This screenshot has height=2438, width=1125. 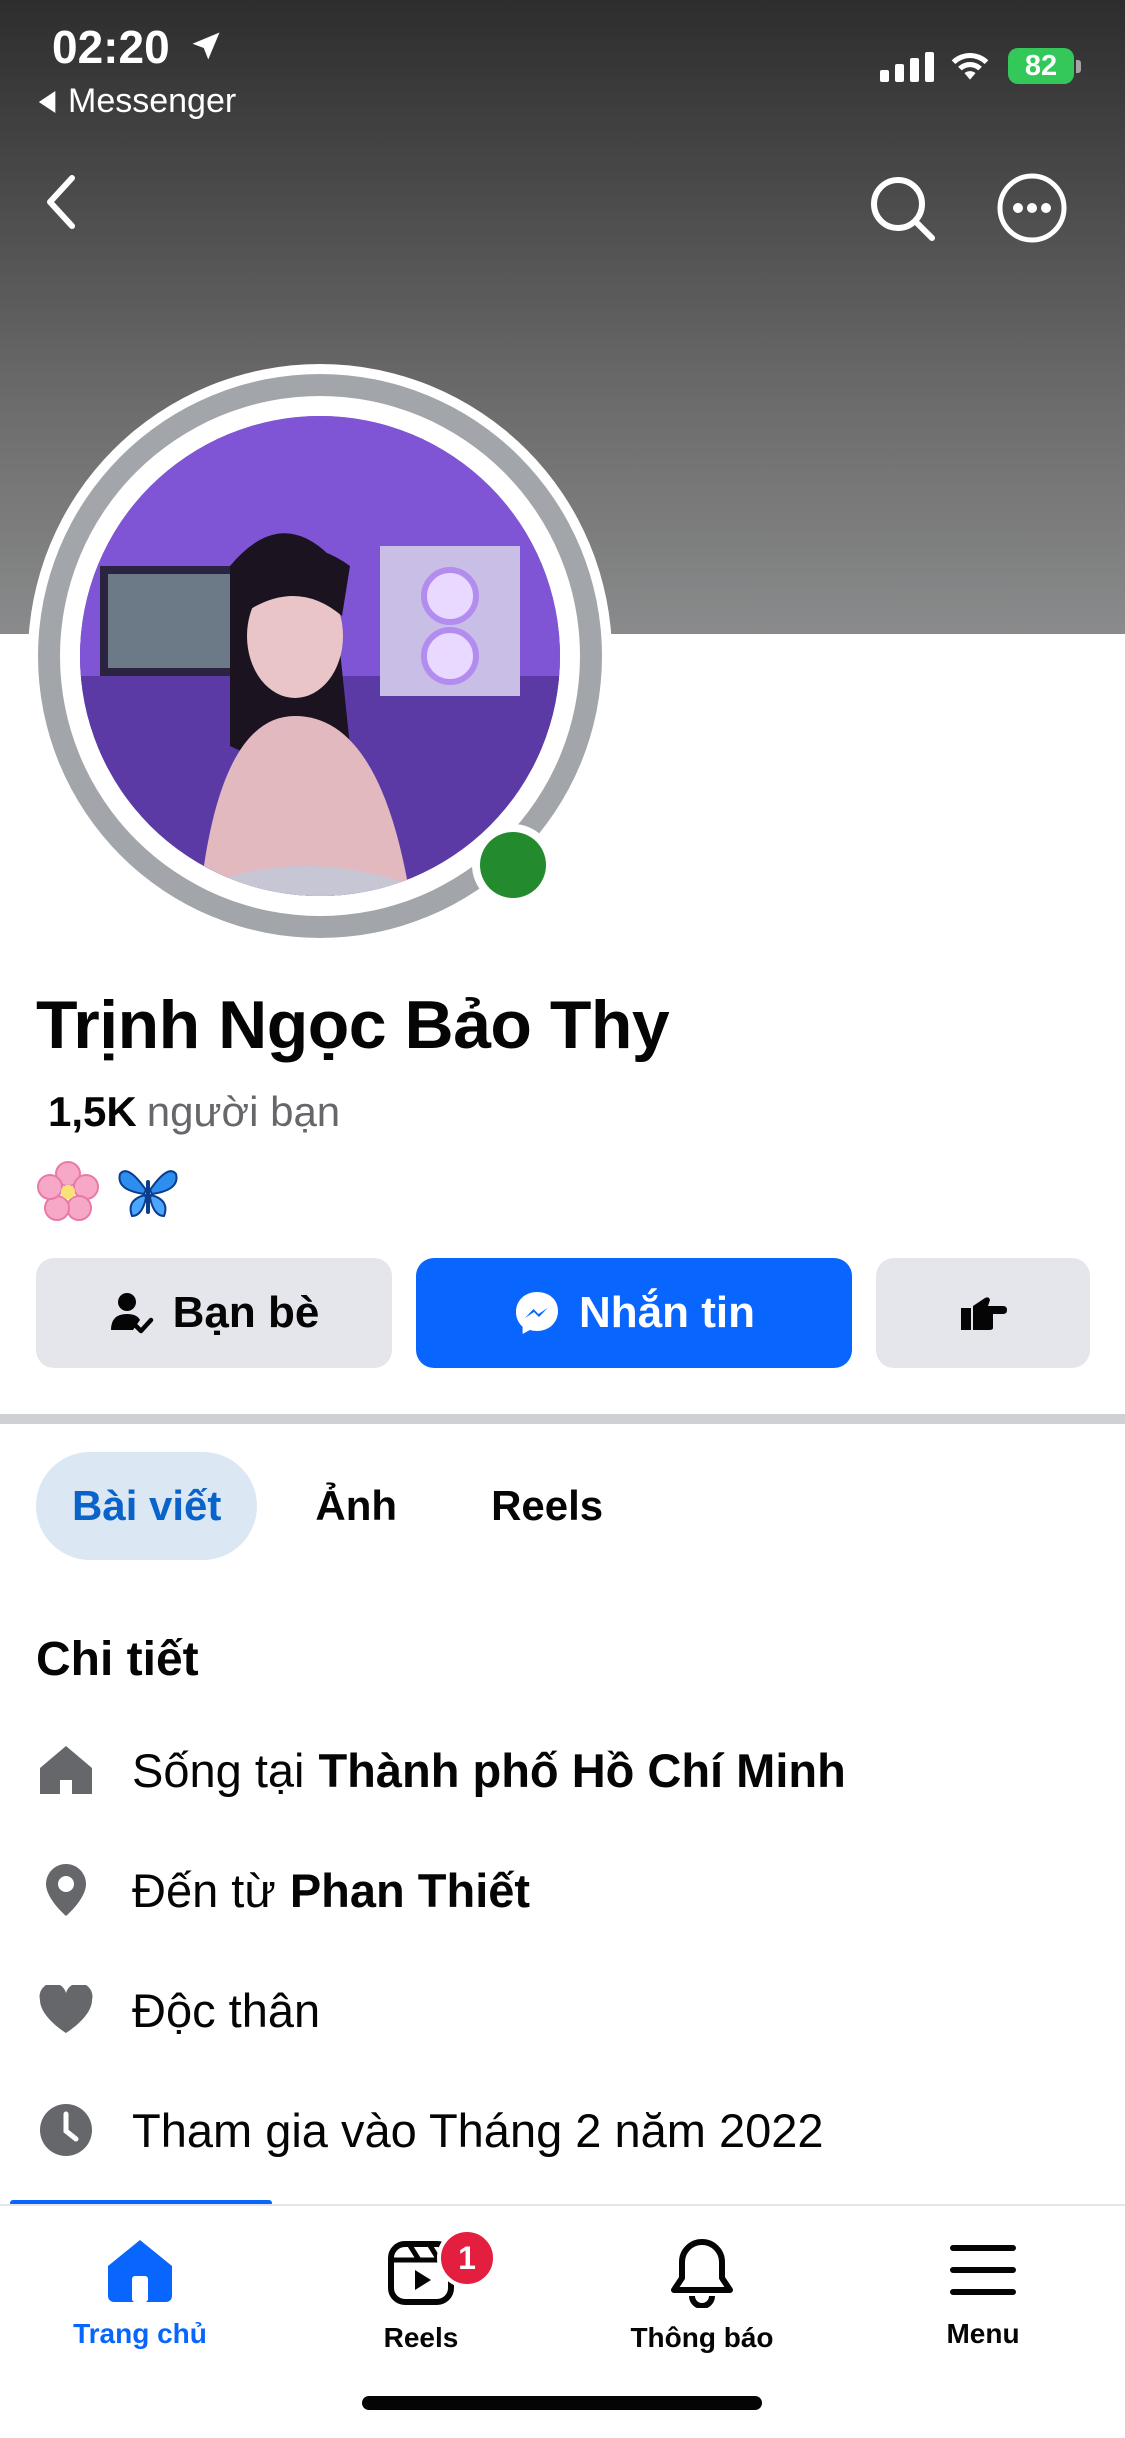 What do you see at coordinates (148, 1194) in the screenshot?
I see `butterfly-icon` at bounding box center [148, 1194].